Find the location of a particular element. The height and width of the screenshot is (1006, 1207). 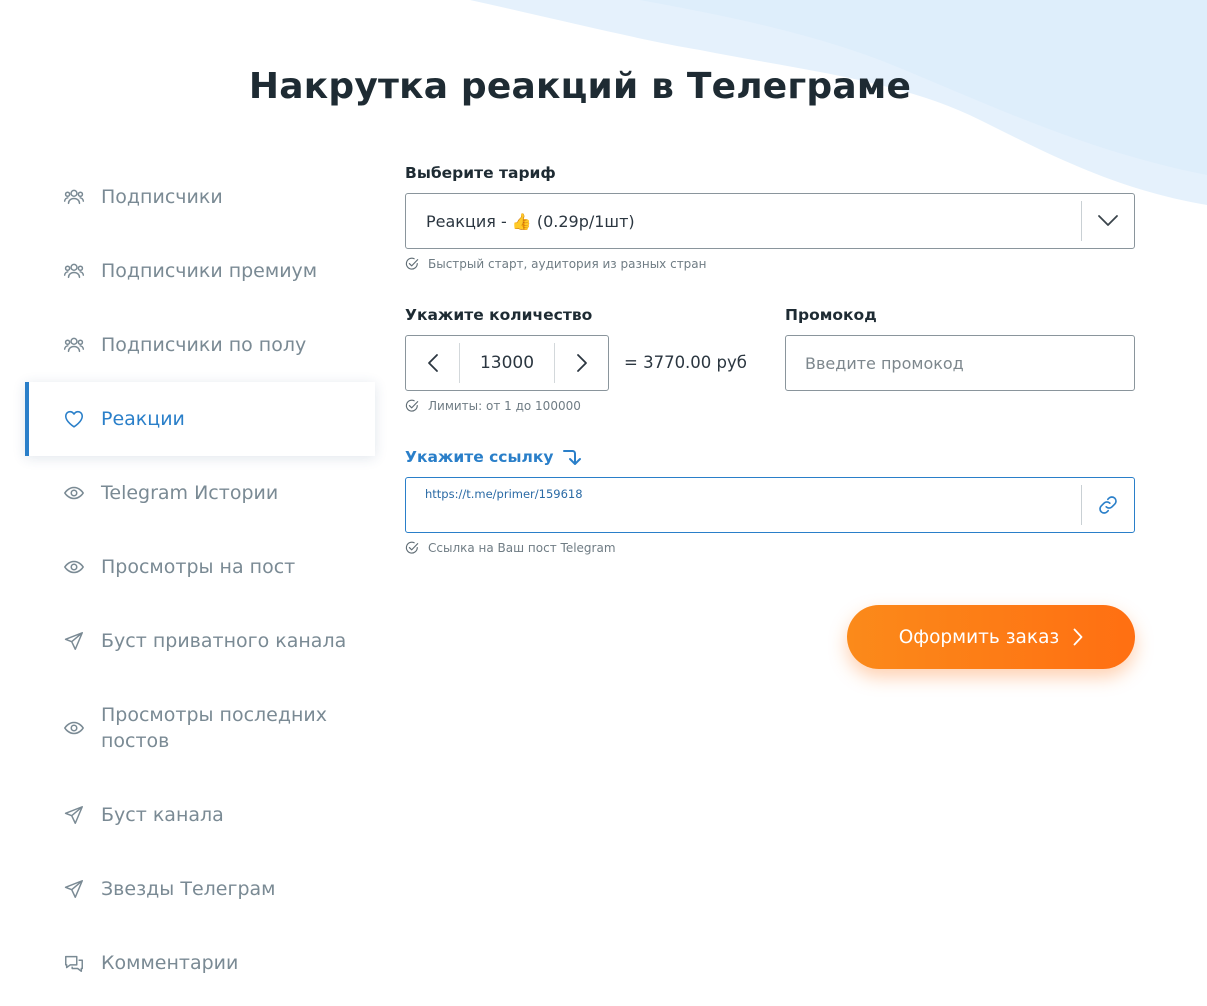

sidebar-item-gender-subscribers: Подписчики по полу is located at coordinates (200, 345).